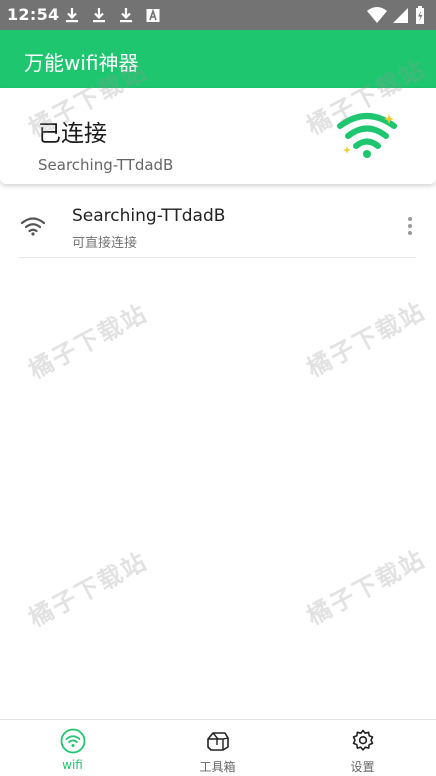 The height and width of the screenshot is (776, 436). I want to click on cell-signal-icon, so click(400, 15).